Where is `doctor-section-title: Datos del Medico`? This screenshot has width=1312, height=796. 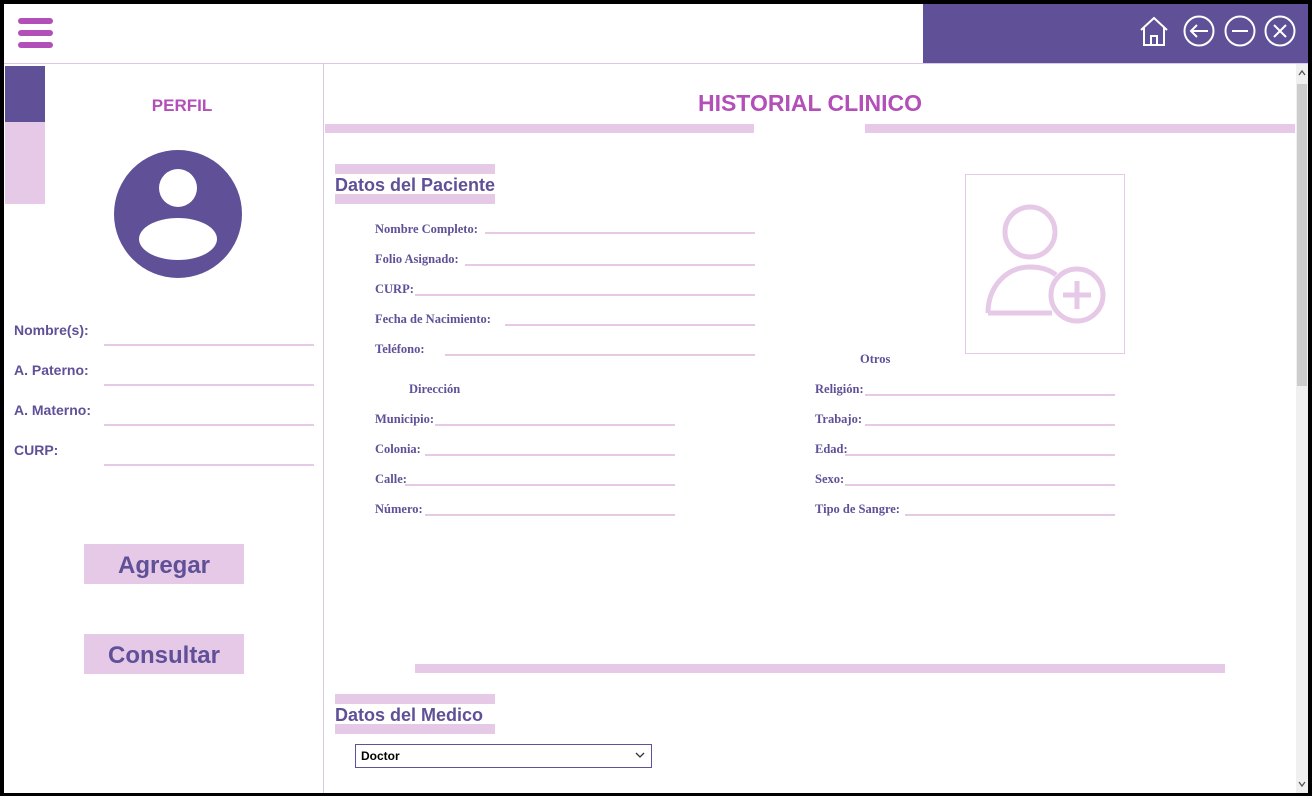 doctor-section-title: Datos del Medico is located at coordinates (409, 715).